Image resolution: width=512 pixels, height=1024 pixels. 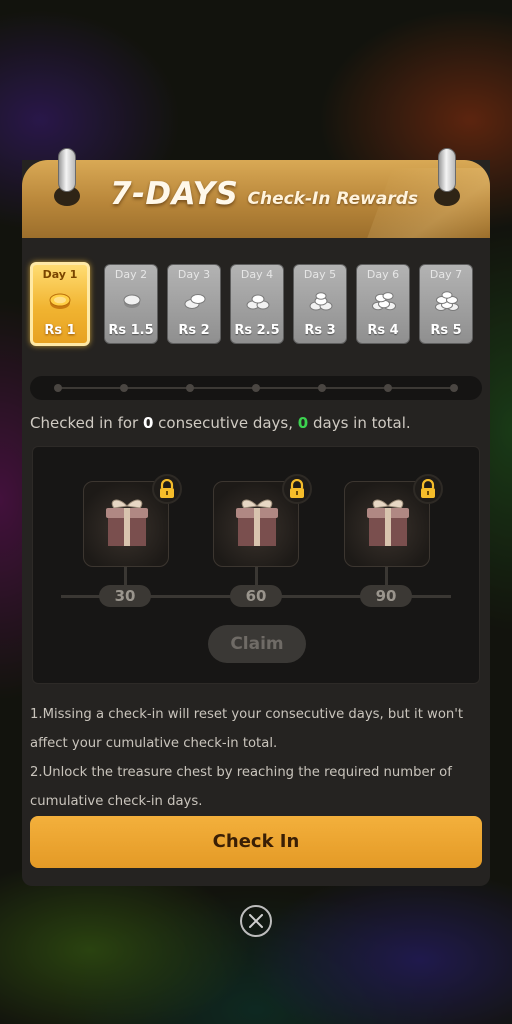 What do you see at coordinates (257, 274) in the screenshot?
I see `day-label: Day 4` at bounding box center [257, 274].